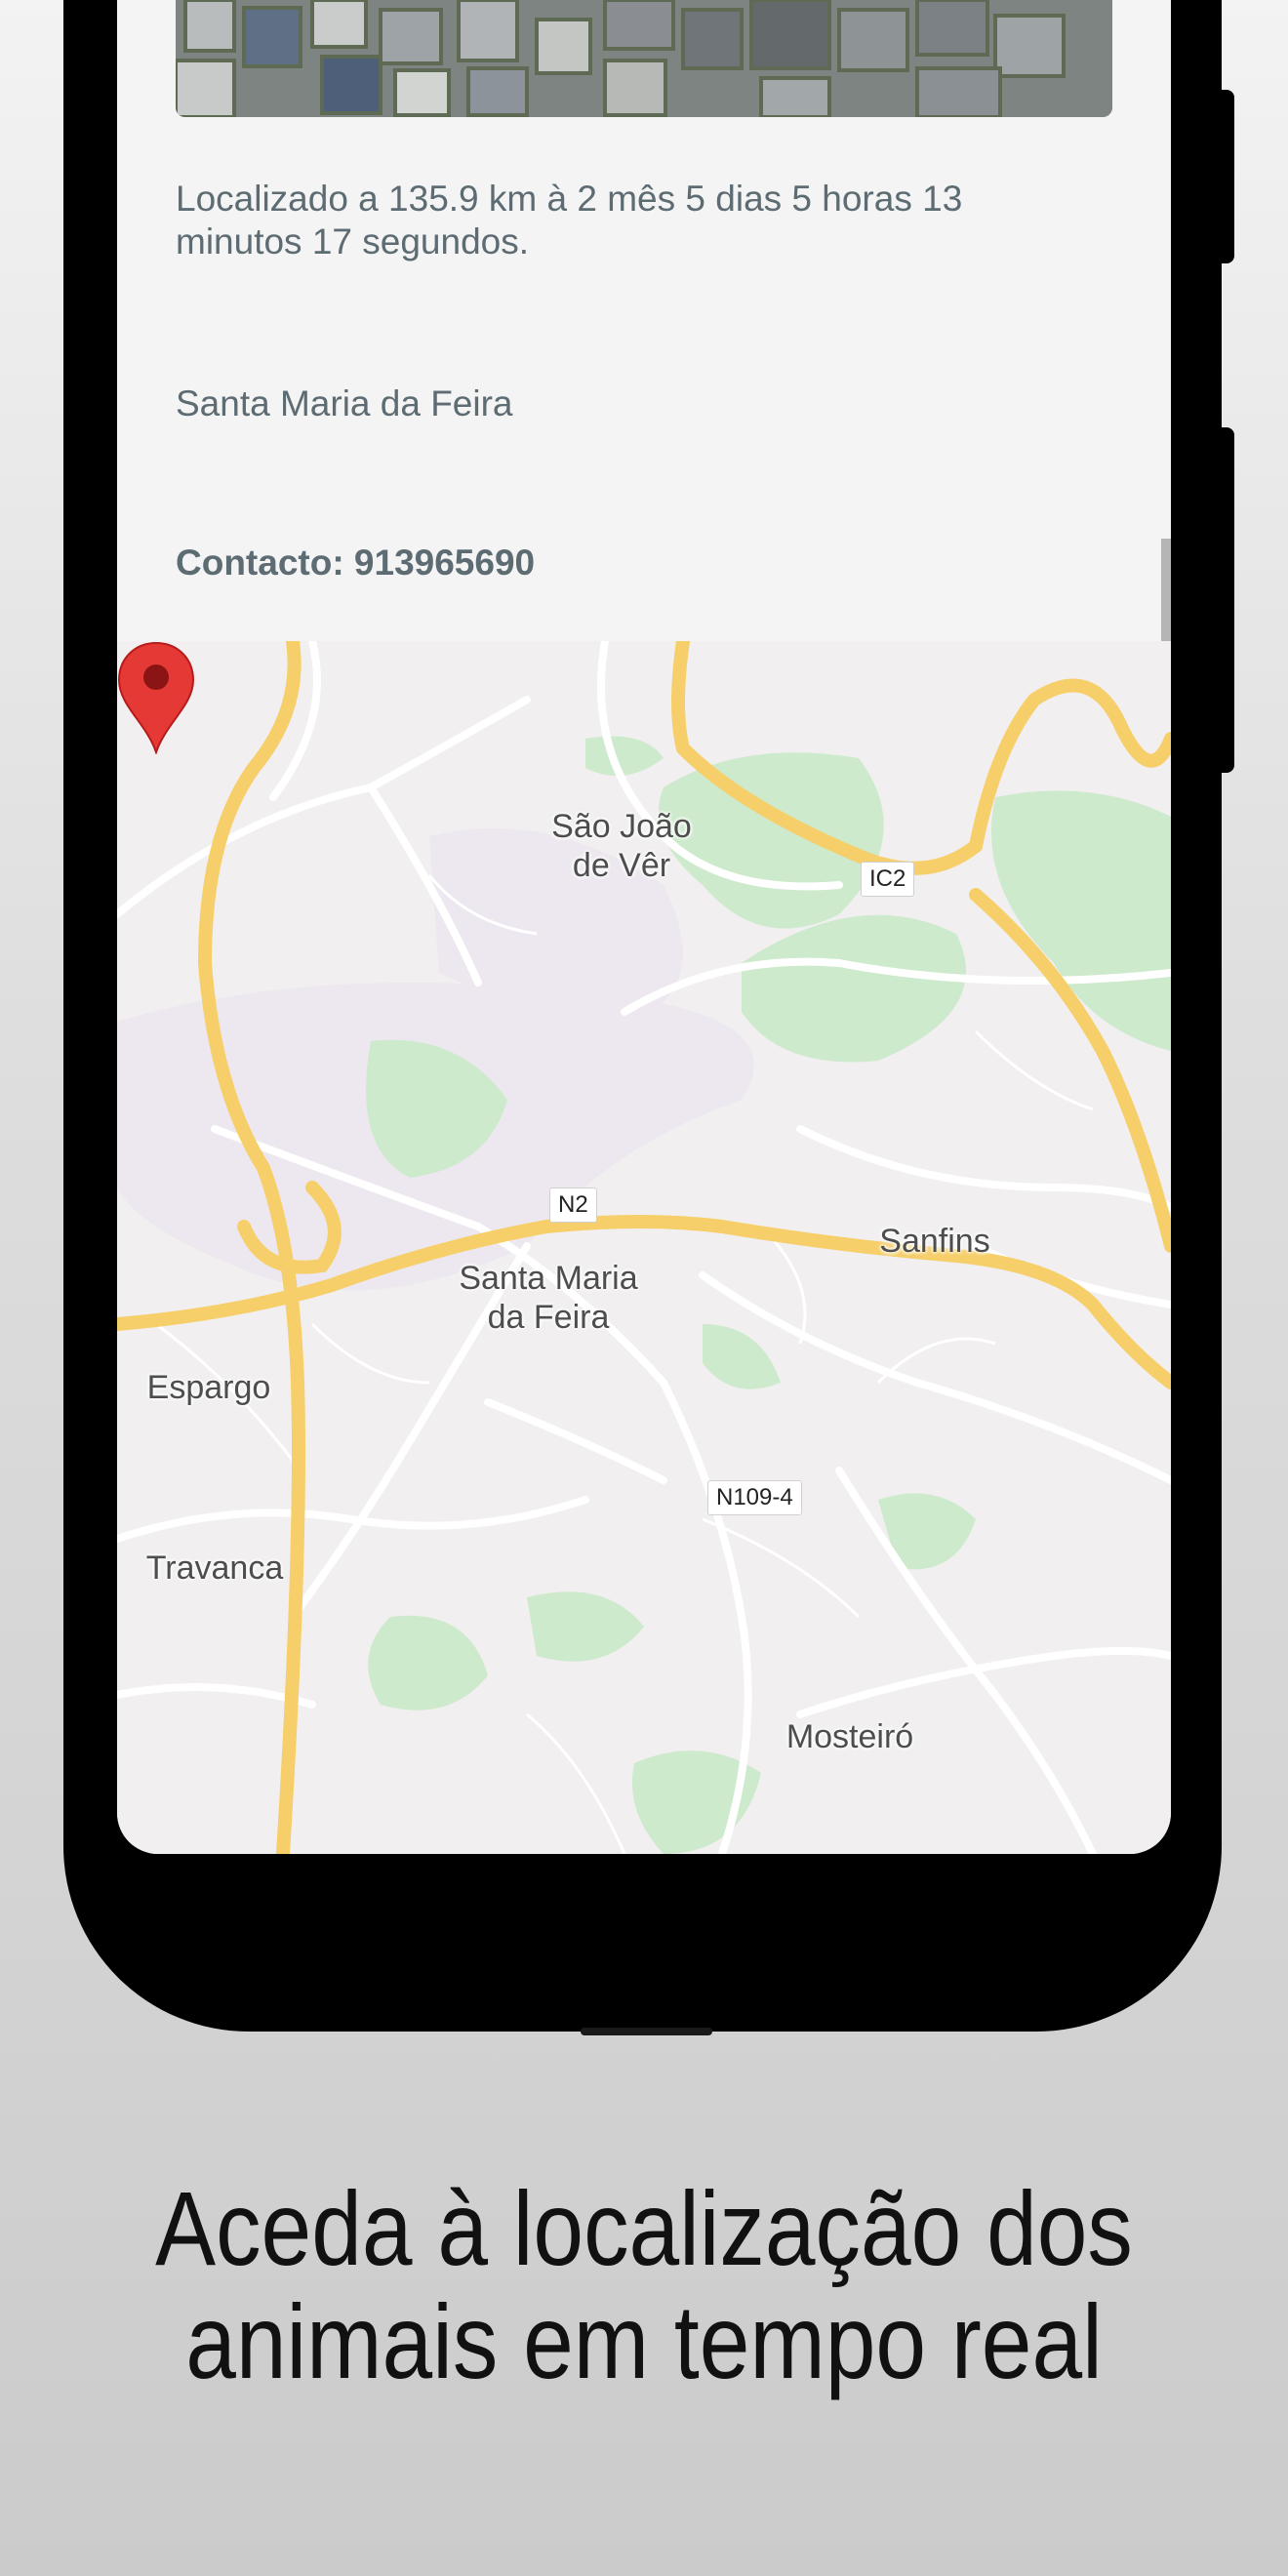  I want to click on contact-text: Contacto: 913965690, so click(629, 563).